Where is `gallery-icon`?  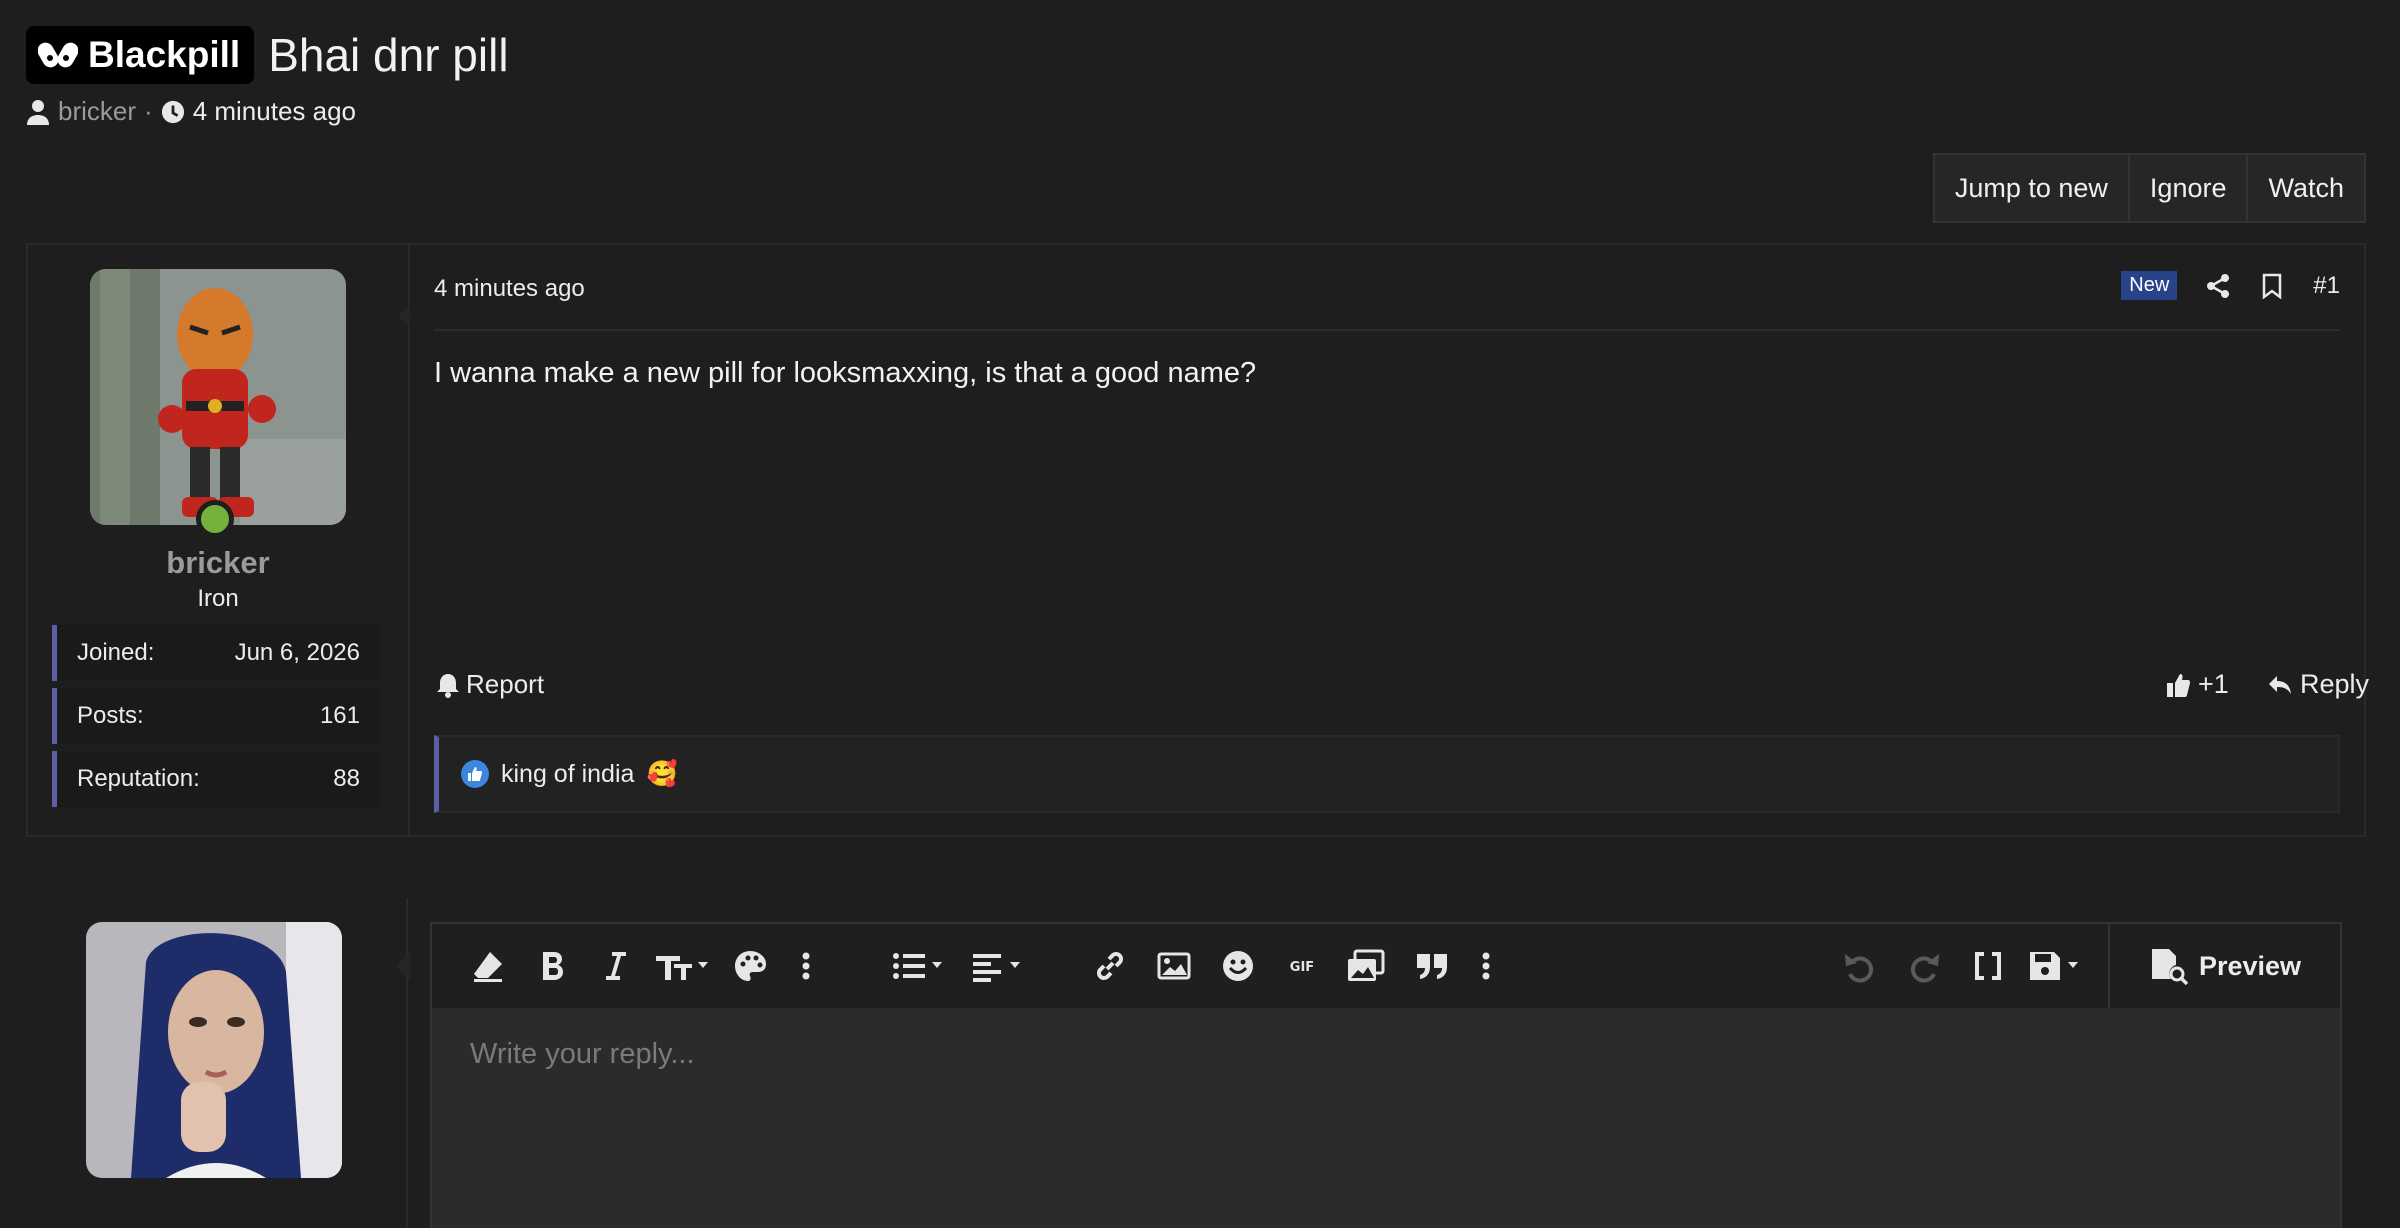 gallery-icon is located at coordinates (1366, 965).